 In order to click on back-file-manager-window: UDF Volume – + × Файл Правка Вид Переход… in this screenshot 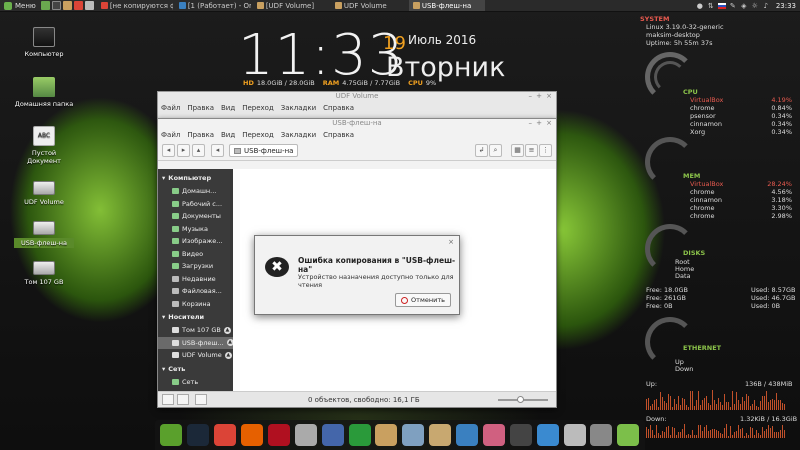, I will do `click(357, 106)`.